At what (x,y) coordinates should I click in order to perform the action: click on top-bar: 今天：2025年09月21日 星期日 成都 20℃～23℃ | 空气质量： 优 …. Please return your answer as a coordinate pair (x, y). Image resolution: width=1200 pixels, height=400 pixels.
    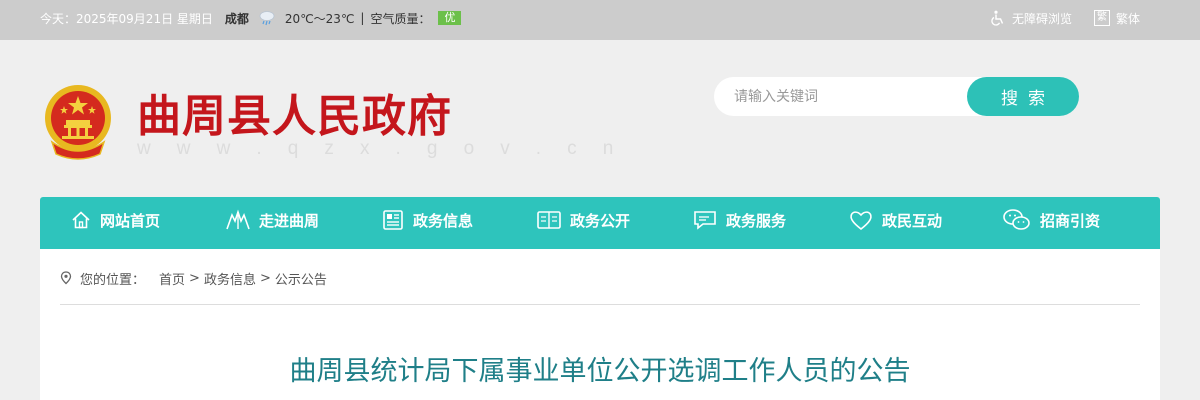
    Looking at the image, I should click on (600, 20).